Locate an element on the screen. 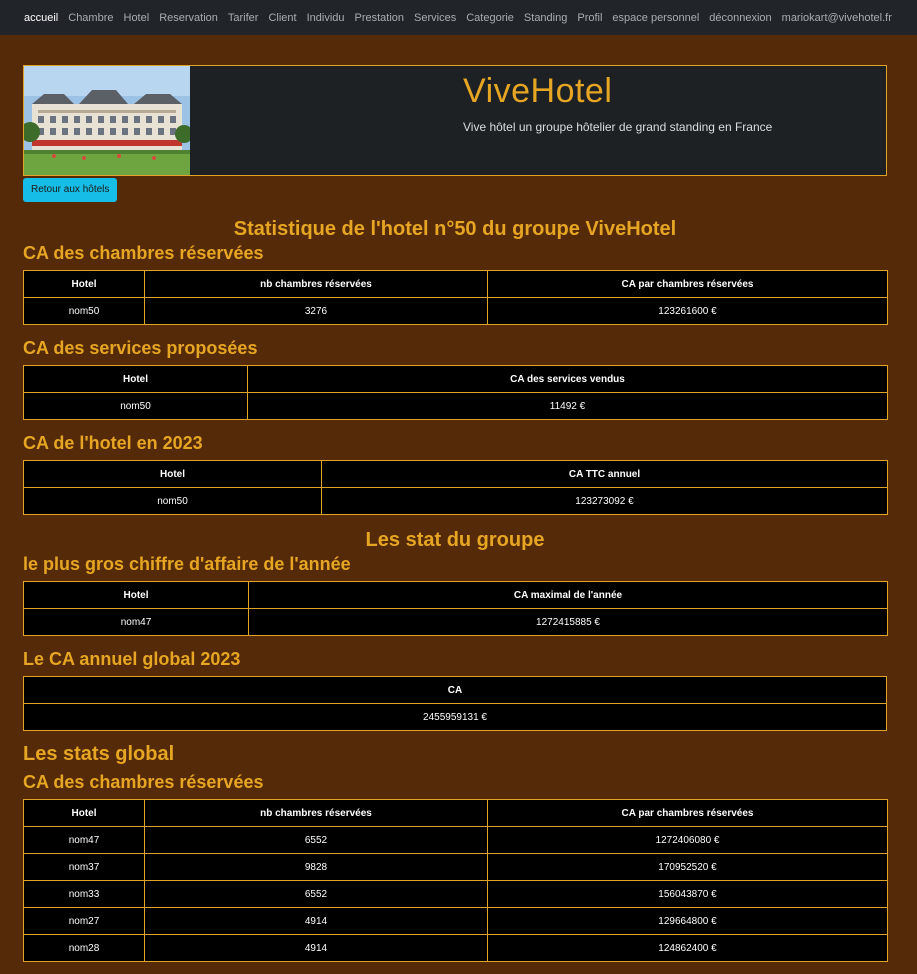 The width and height of the screenshot is (917, 974). section-title-global-rooms: CA des chambres réservées is located at coordinates (143, 782).